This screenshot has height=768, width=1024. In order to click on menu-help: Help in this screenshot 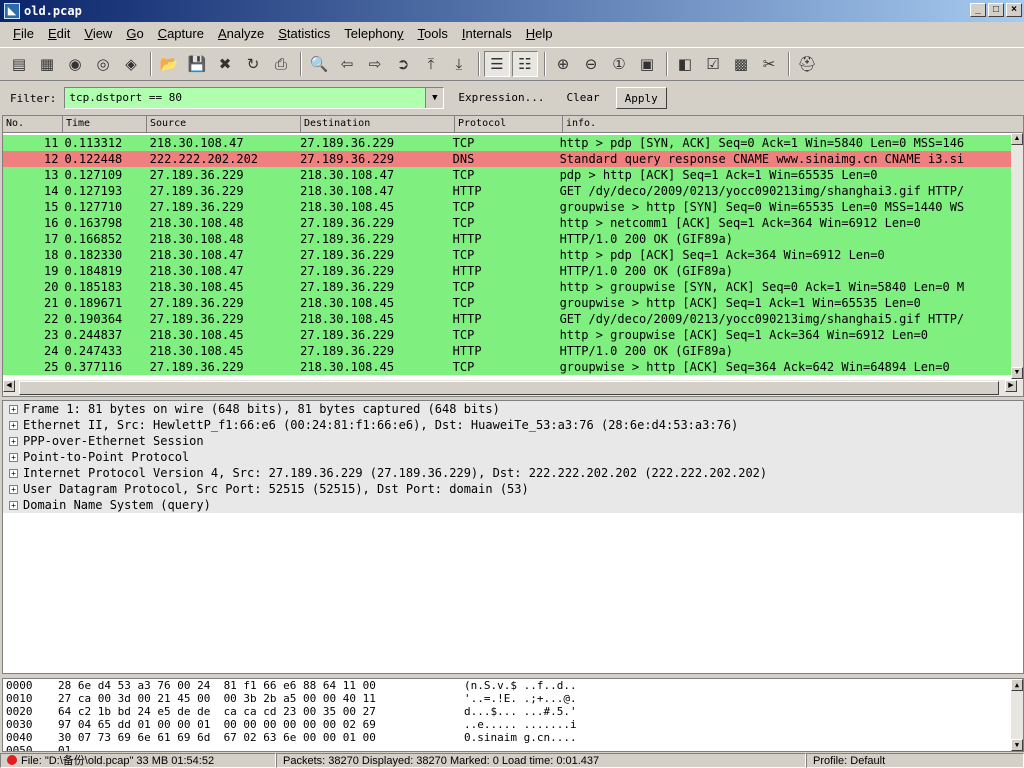, I will do `click(539, 34)`.